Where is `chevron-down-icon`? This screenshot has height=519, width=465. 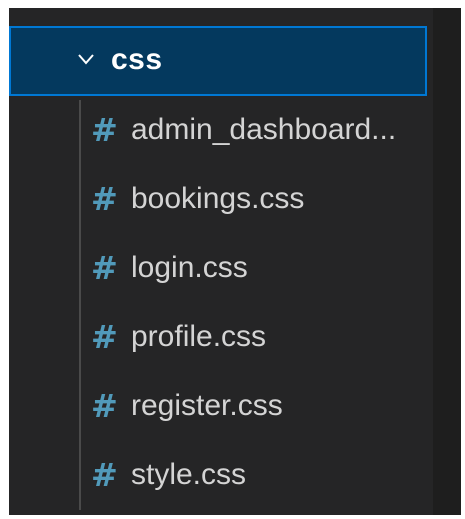
chevron-down-icon is located at coordinates (86, 59).